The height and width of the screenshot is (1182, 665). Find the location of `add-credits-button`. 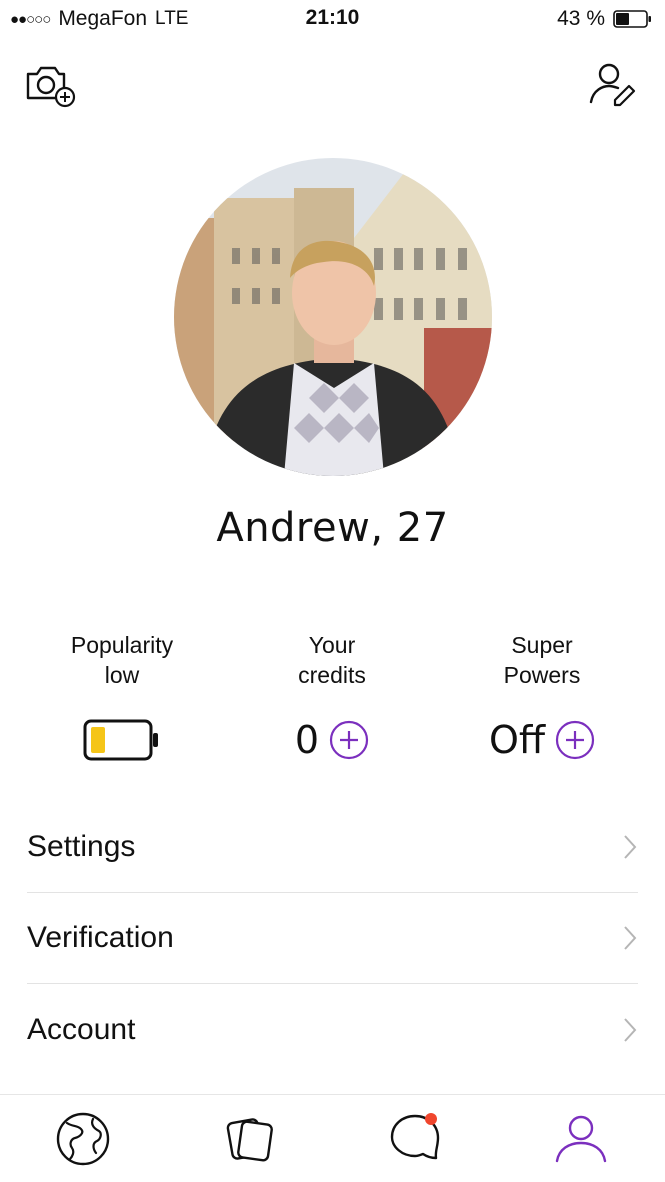

add-credits-button is located at coordinates (349, 740).